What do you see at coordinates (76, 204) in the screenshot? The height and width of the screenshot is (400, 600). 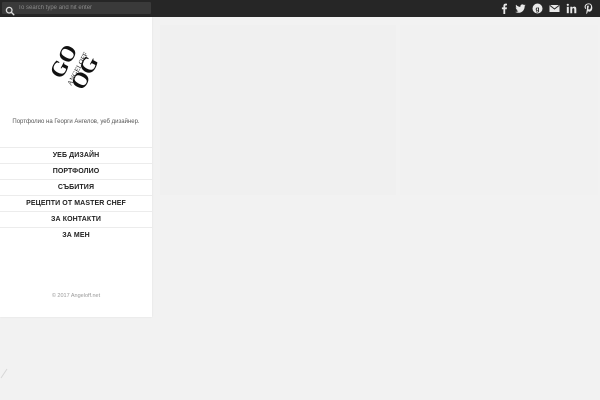 I see `menu-item-master-chef-recipes: РЕЦЕПТИ ОТ MASTER CHEF` at bounding box center [76, 204].